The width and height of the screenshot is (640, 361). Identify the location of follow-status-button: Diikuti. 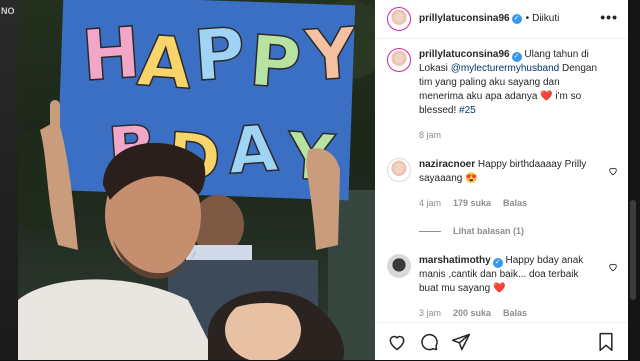
(545, 19).